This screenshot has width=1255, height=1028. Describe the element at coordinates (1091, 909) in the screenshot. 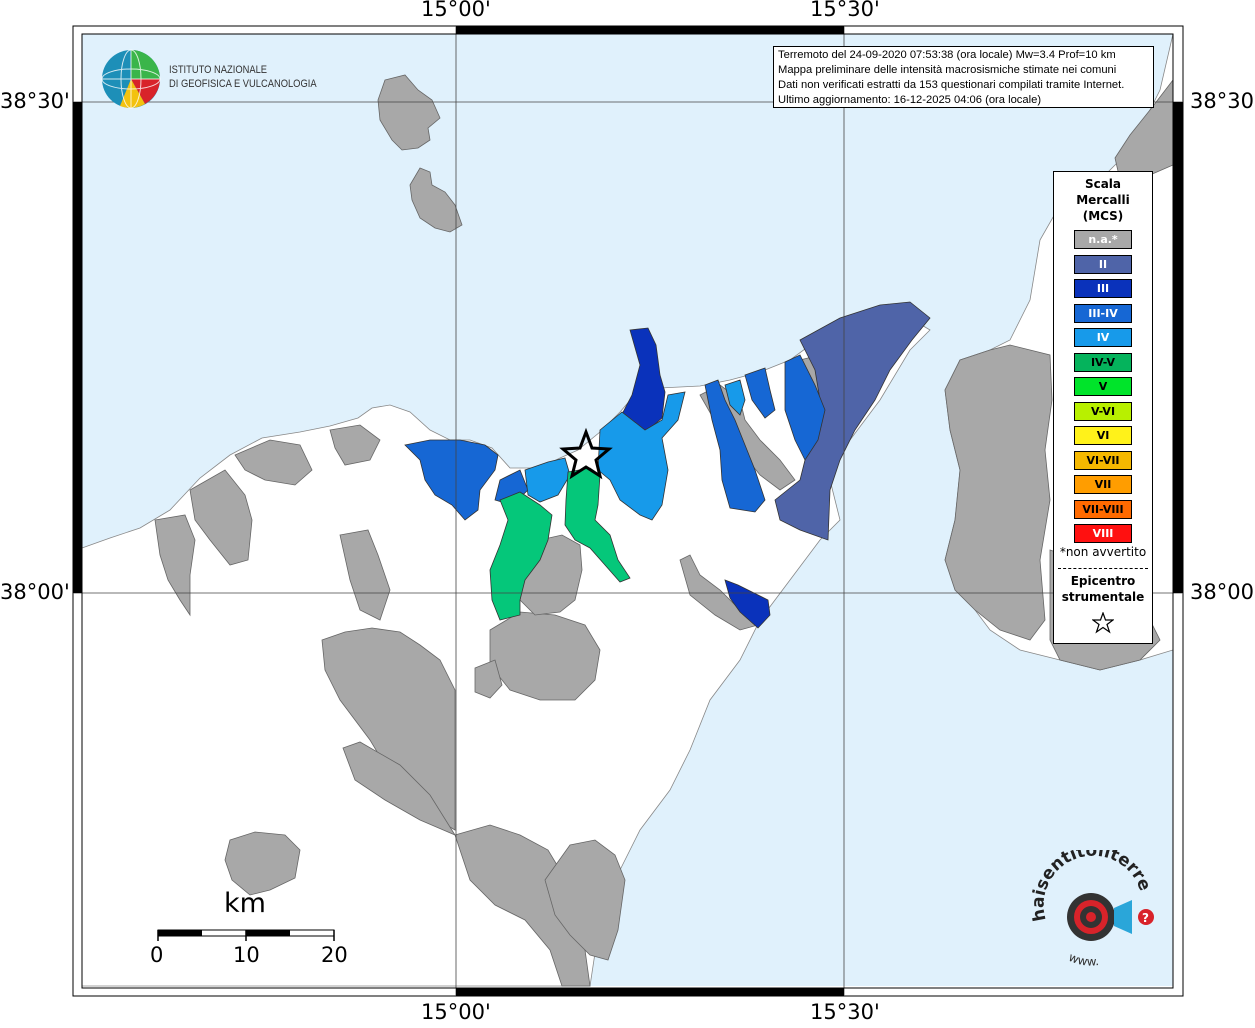

I see `haisentito-logo: haisentitoilterremoto.it www. ?` at that location.